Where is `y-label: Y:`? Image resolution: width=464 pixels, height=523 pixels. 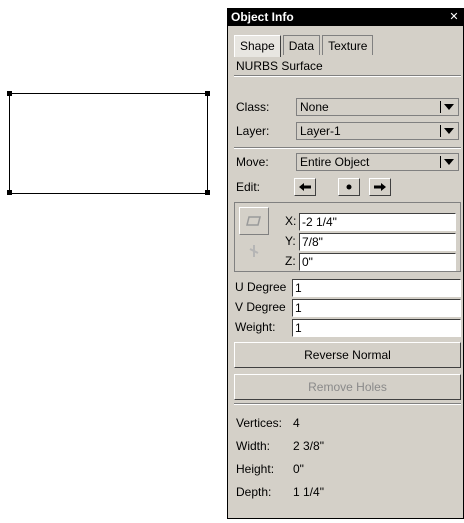 y-label: Y: is located at coordinates (290, 241).